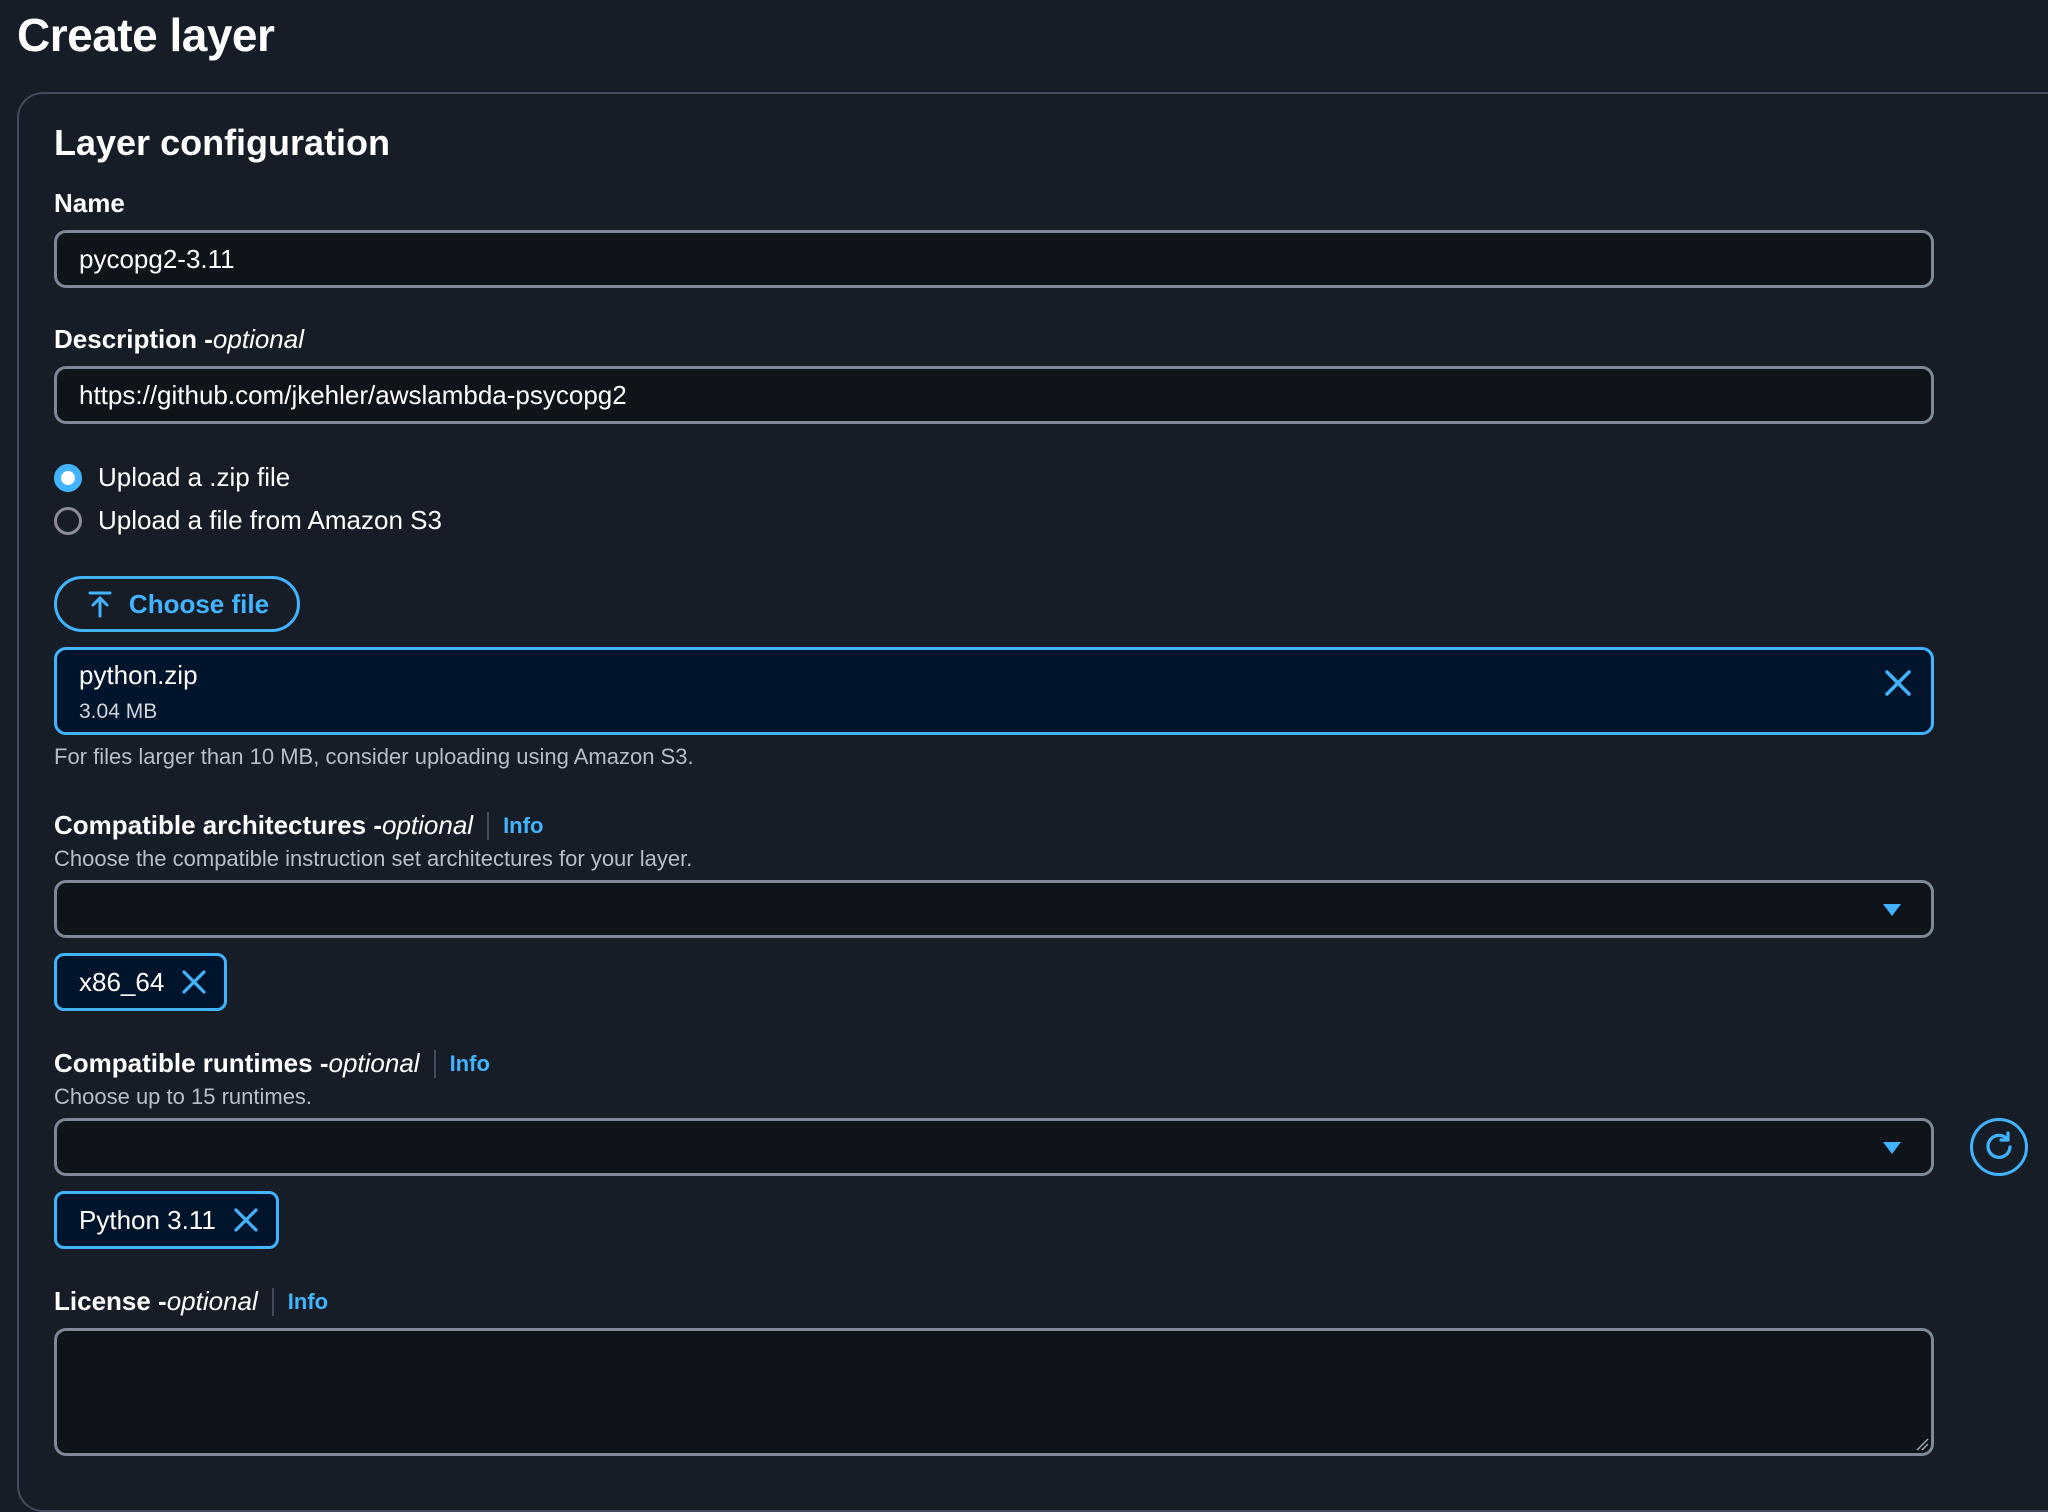 The image size is (2048, 1512). I want to click on architecture-token: x86_64, so click(141, 982).